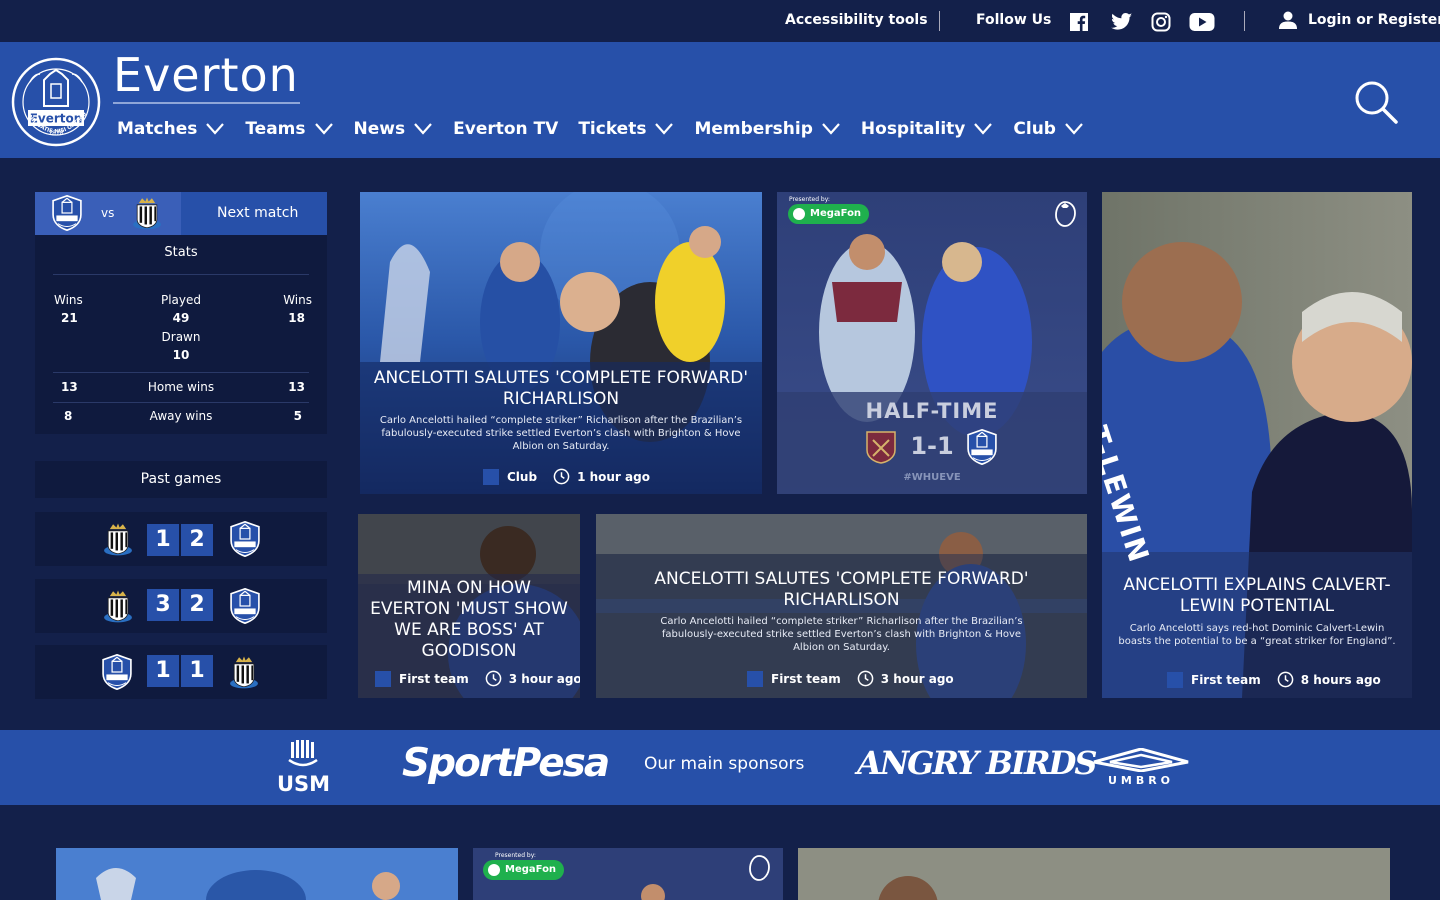 The height and width of the screenshot is (900, 1440). I want to click on nav-matches: Matches, so click(171, 129).